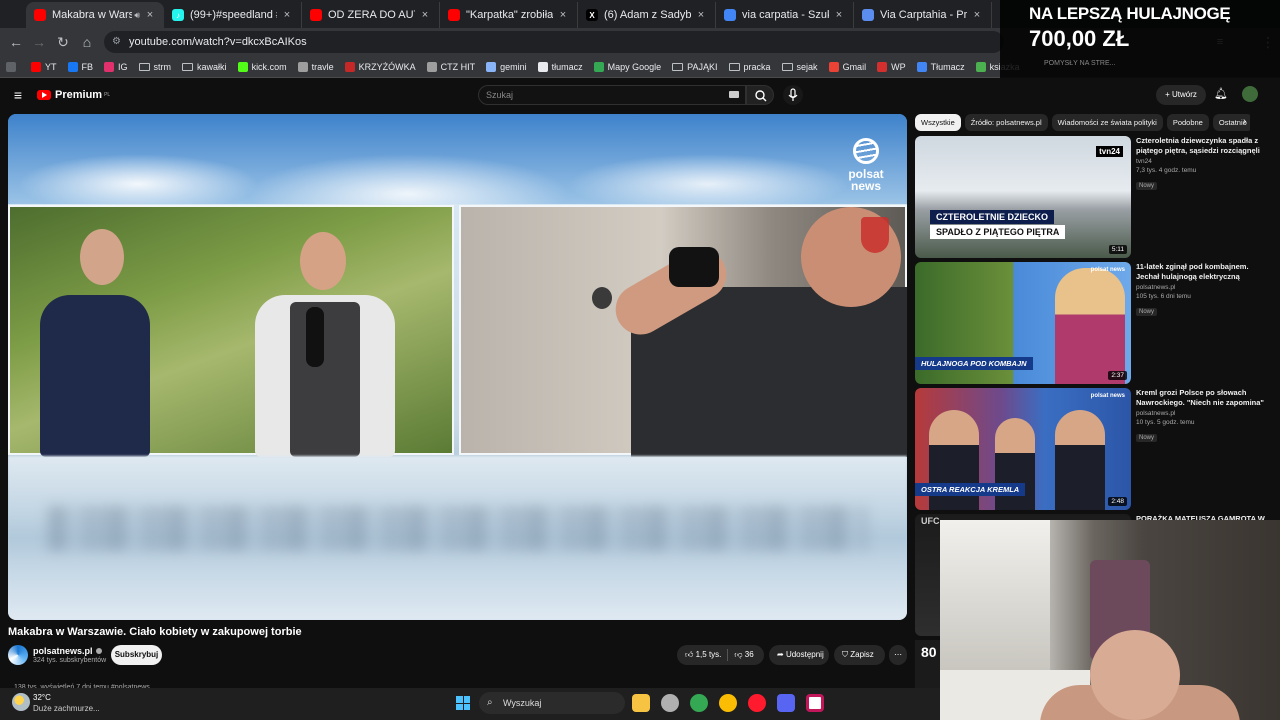 The width and height of the screenshot is (1280, 720). Describe the element at coordinates (1221, 93) in the screenshot. I see `notifications-bell-icon: 🔔︎` at that location.